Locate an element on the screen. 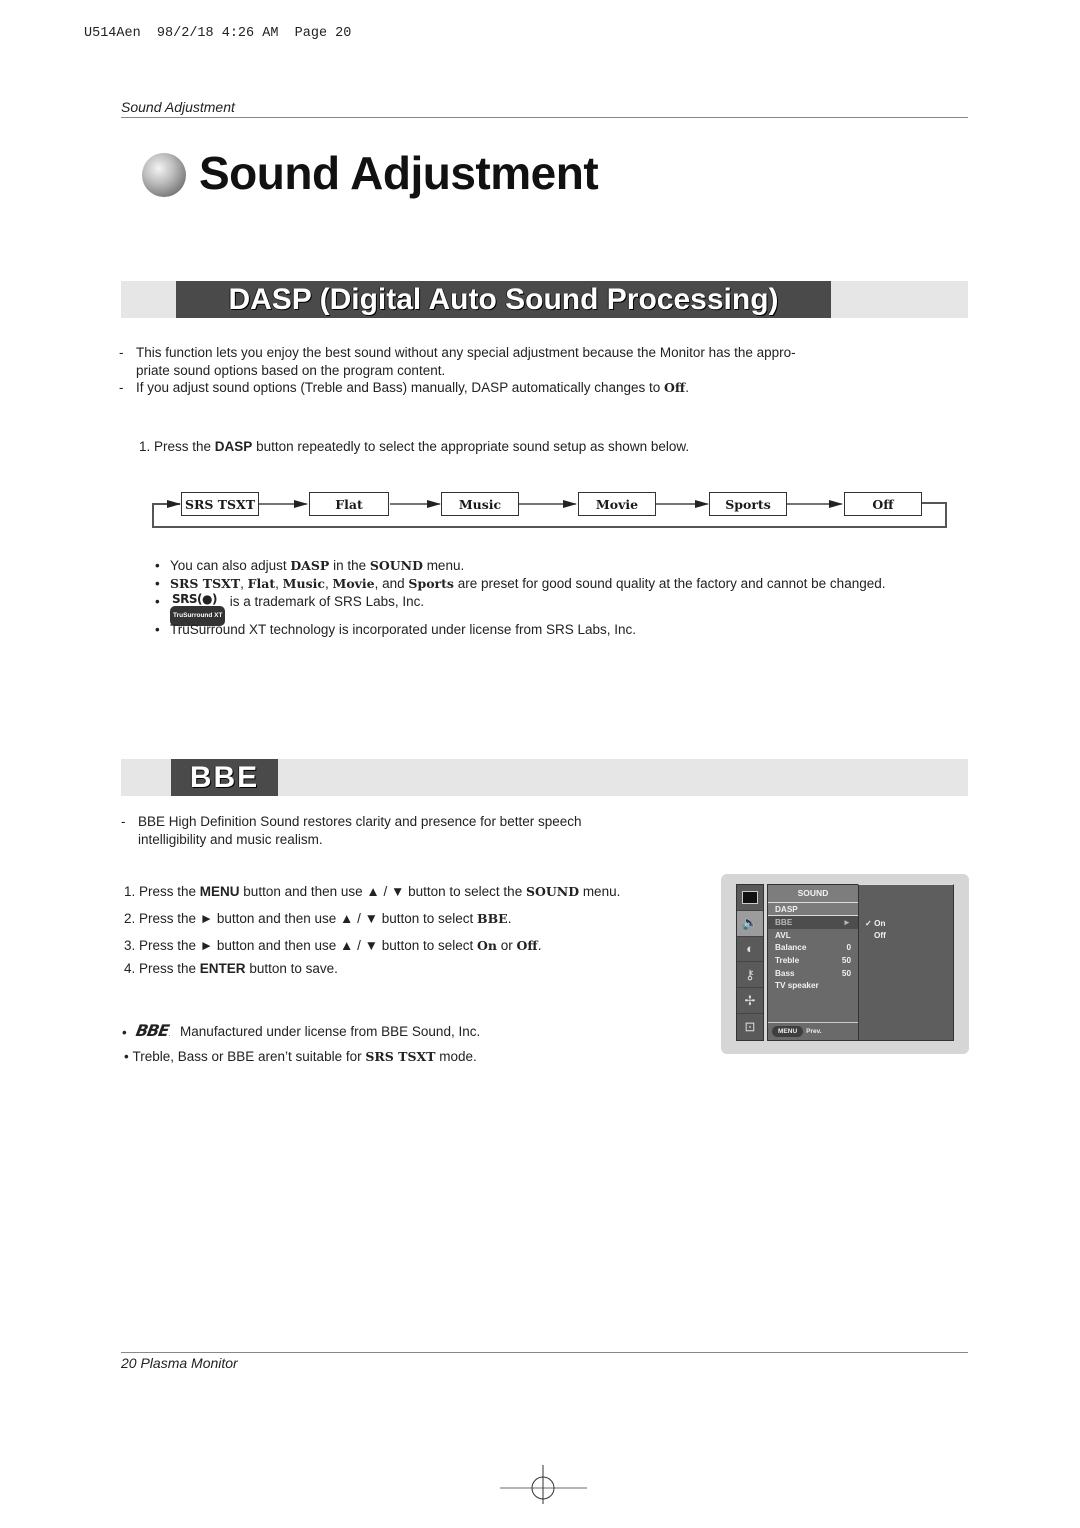 The image size is (1080, 1528). osd-item-label: Balance is located at coordinates (791, 948).